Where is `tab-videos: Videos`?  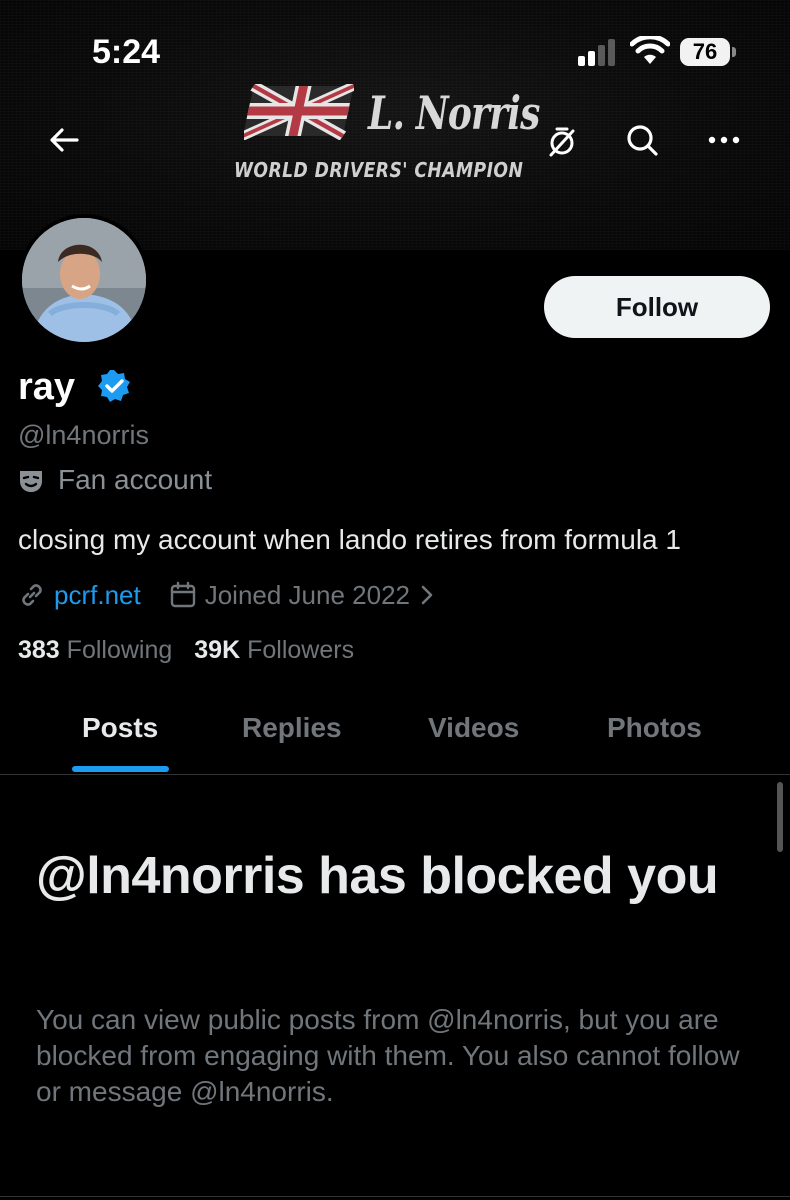
tab-videos: Videos is located at coordinates (473, 728).